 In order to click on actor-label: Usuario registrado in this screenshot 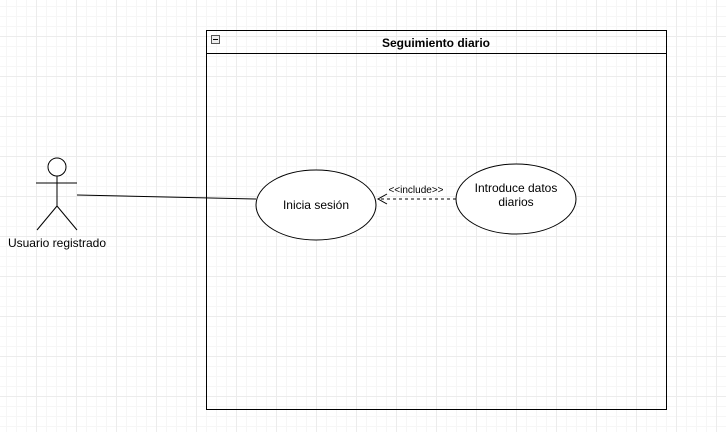, I will do `click(57, 243)`.